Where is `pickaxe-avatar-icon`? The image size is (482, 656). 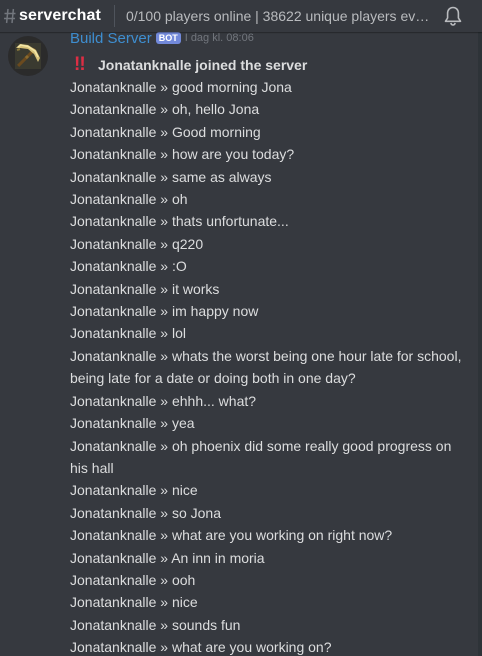
pickaxe-avatar-icon is located at coordinates (28, 56).